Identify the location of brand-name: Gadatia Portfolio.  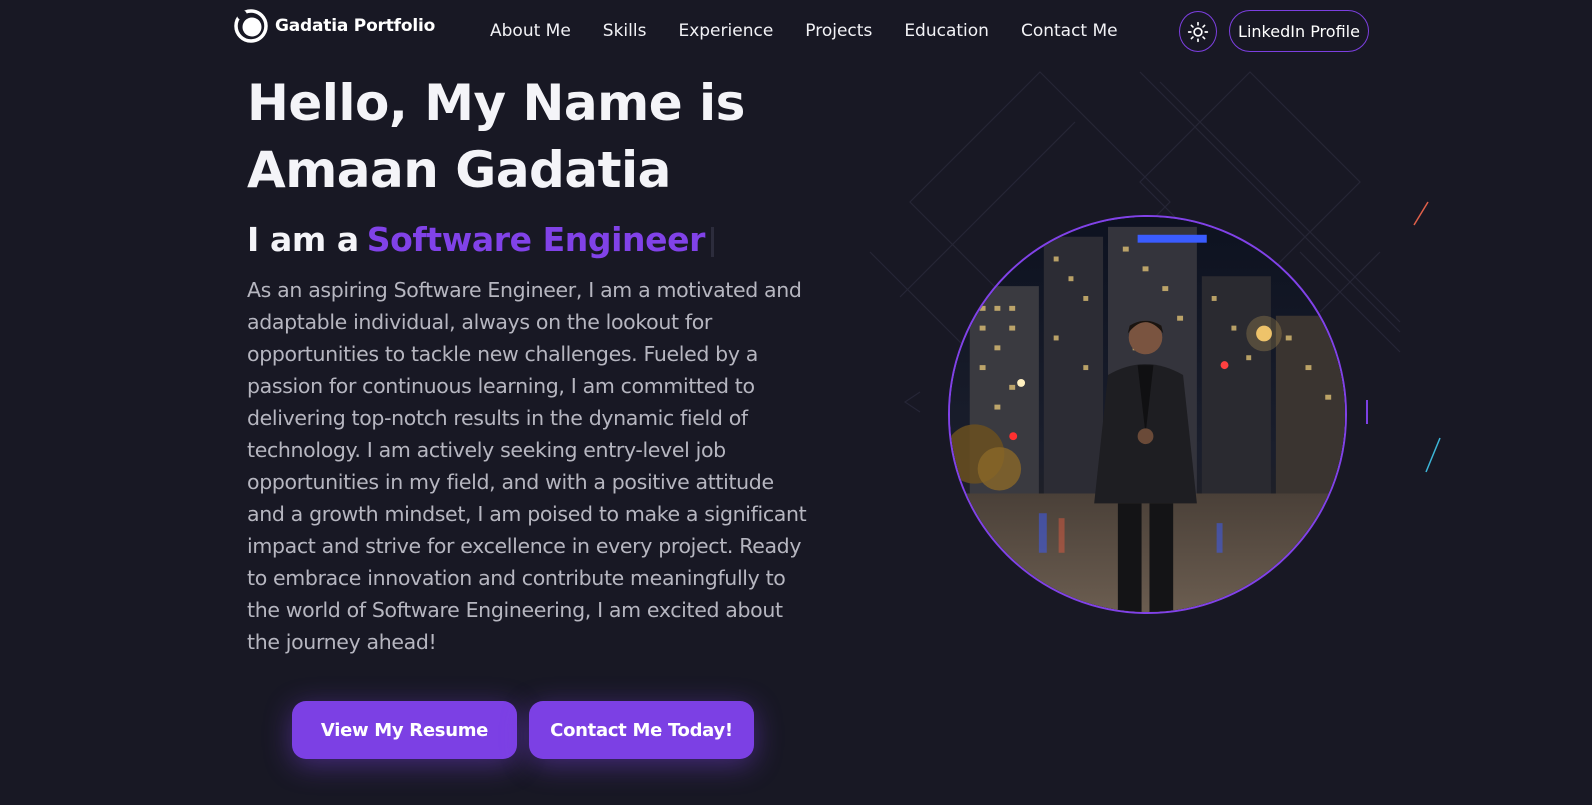
(355, 26).